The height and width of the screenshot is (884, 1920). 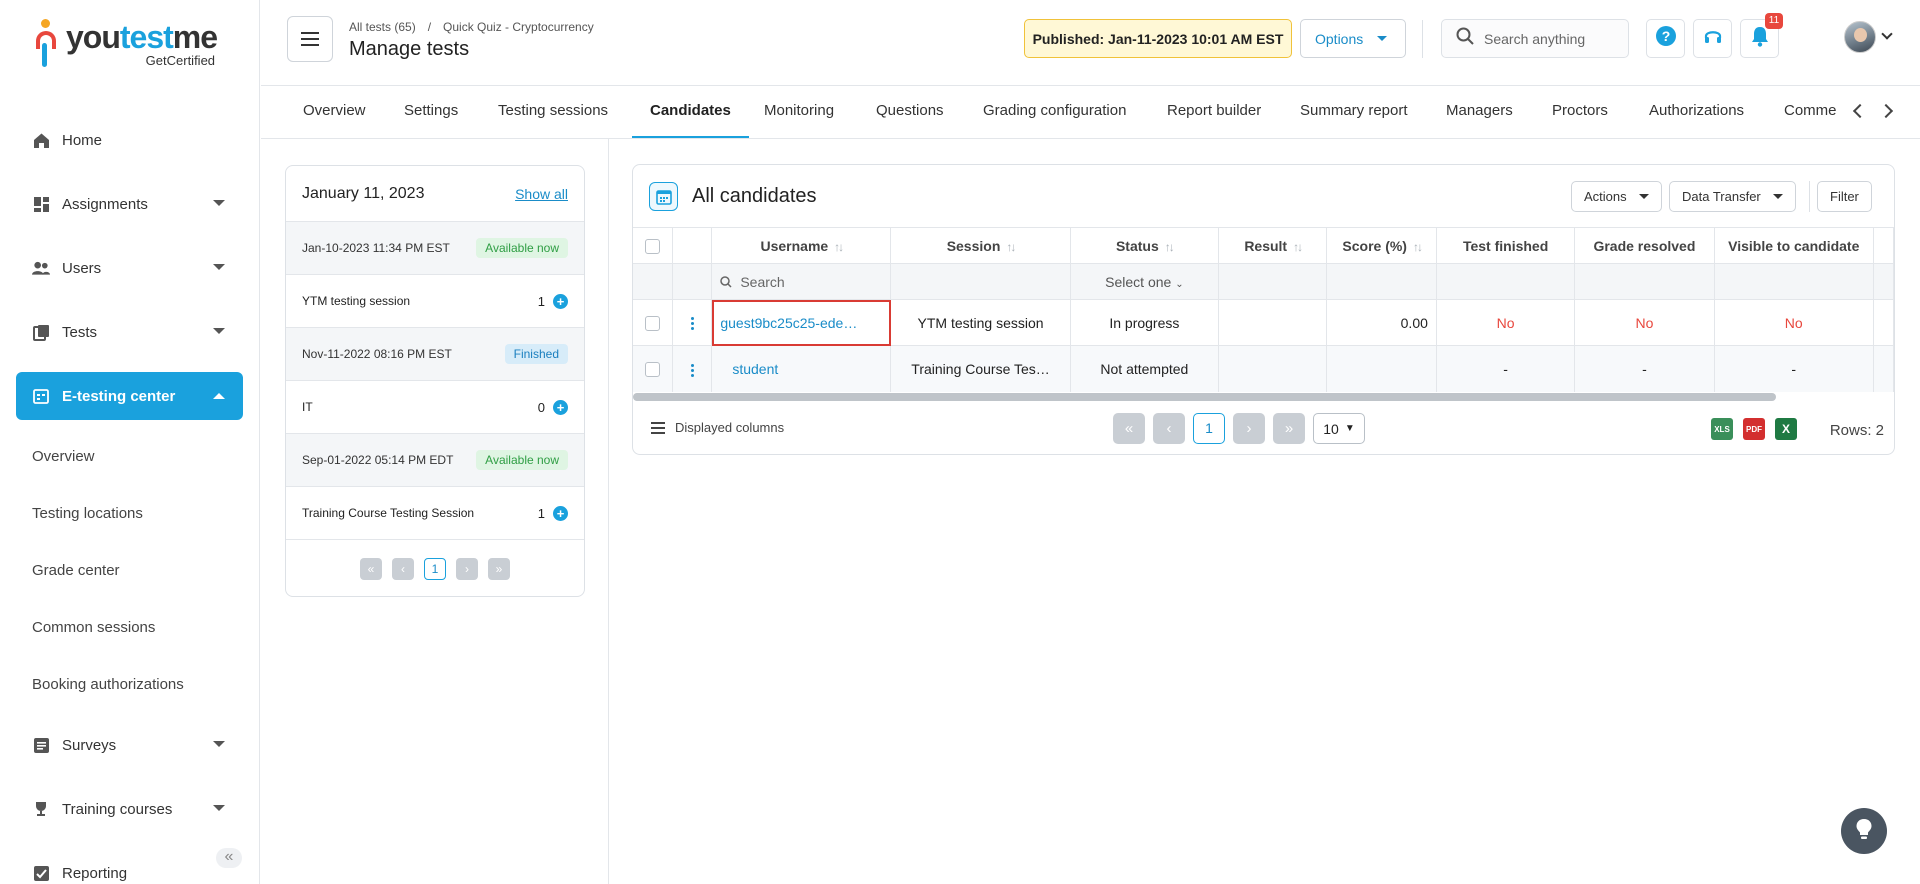 I want to click on data-transfer-dropdown-button: Data Transfer, so click(x=1732, y=196).